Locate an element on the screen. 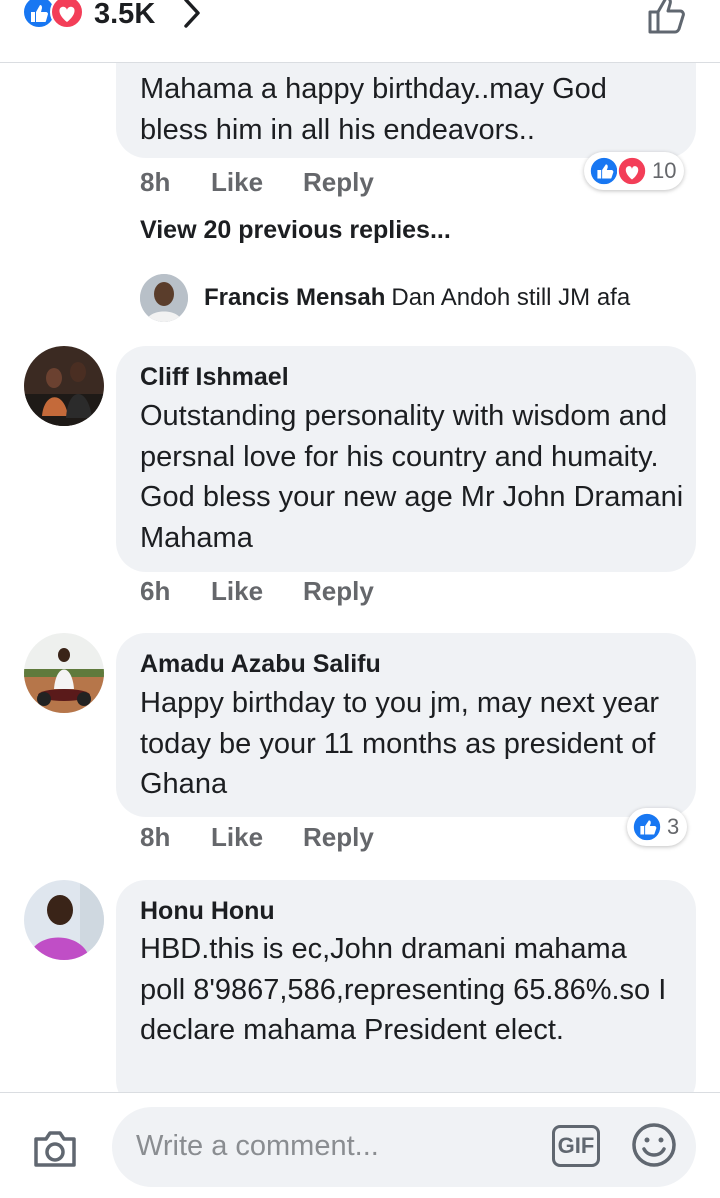 This screenshot has width=720, height=1198. reactions-summary-bar: 3.5K is located at coordinates (360, 31).